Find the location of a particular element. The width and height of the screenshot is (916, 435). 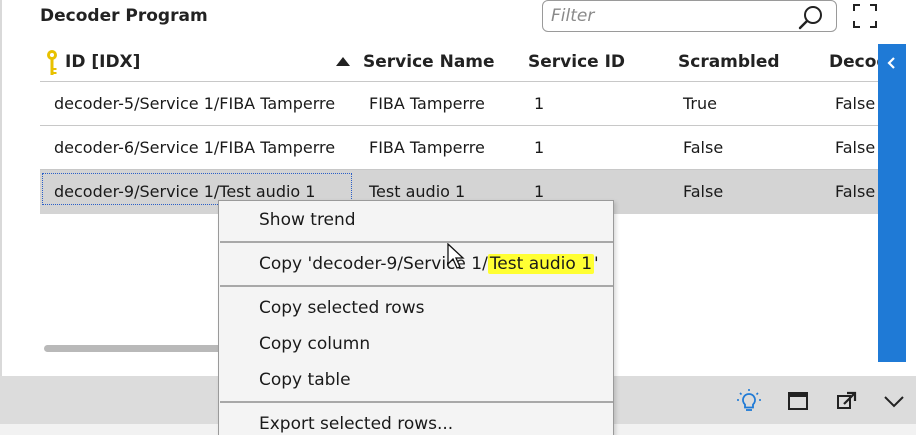

column-header-service-id: Service ID is located at coordinates (576, 62).